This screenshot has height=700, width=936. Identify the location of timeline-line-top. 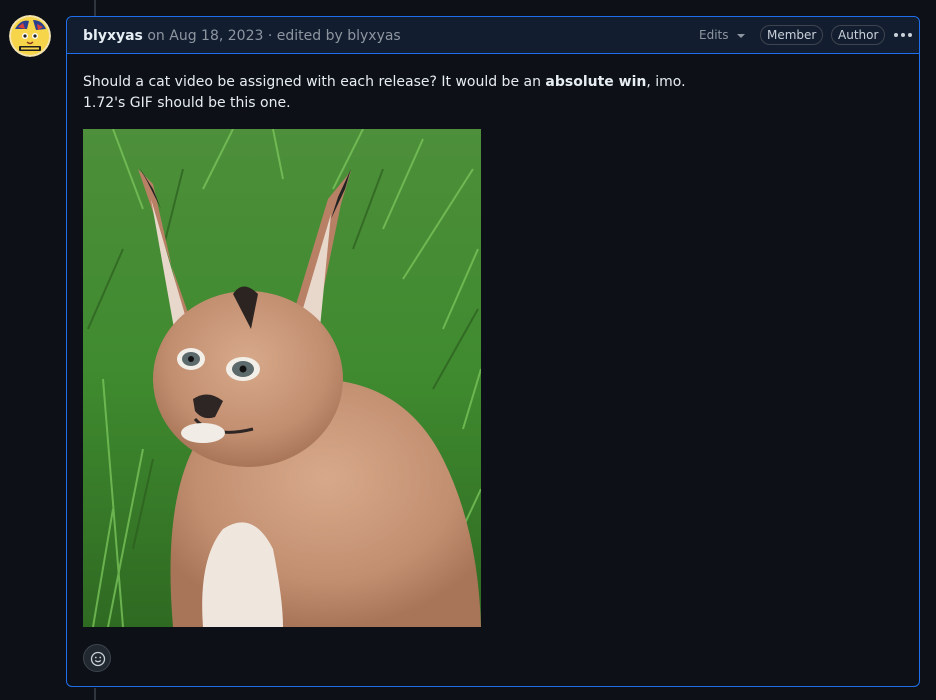
(95, 8).